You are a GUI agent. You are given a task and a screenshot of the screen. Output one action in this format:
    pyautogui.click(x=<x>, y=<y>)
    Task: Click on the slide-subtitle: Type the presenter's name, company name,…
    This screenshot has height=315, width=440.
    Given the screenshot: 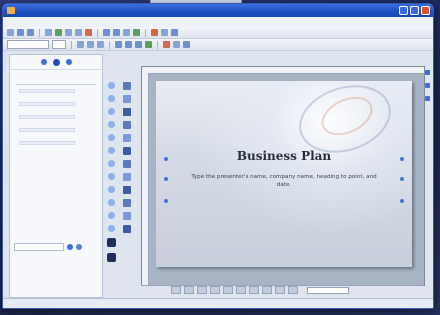 What is the action you would take?
    pyautogui.click(x=284, y=181)
    